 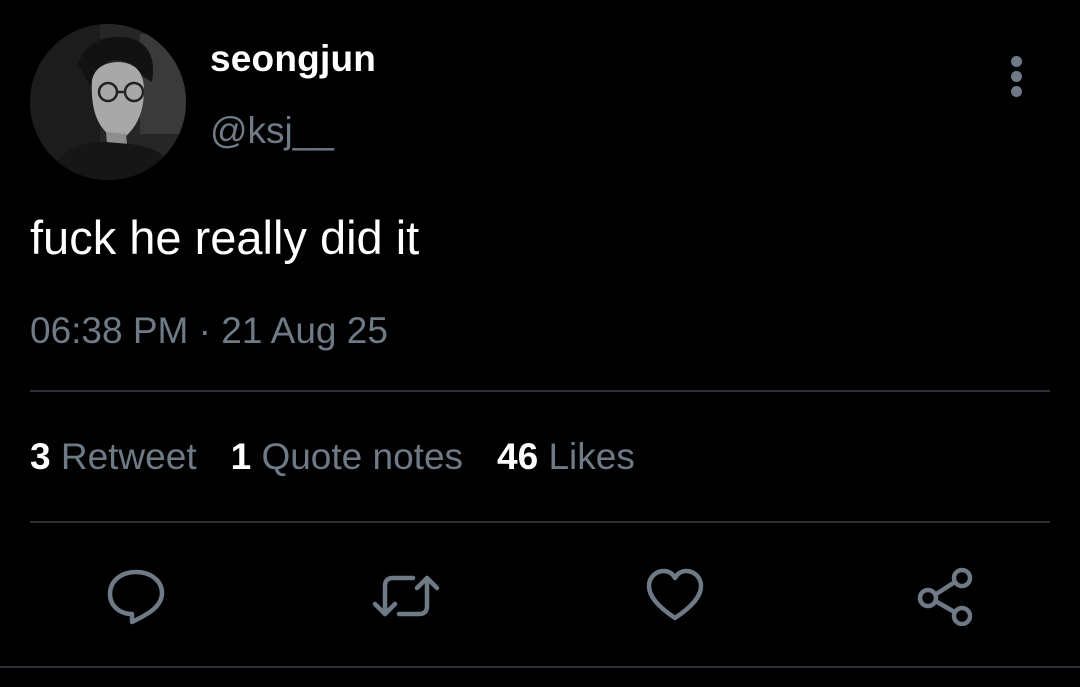 I want to click on engagement-stats: 3 Retweet 1 Quote notes 46 Likes, so click(x=349, y=457).